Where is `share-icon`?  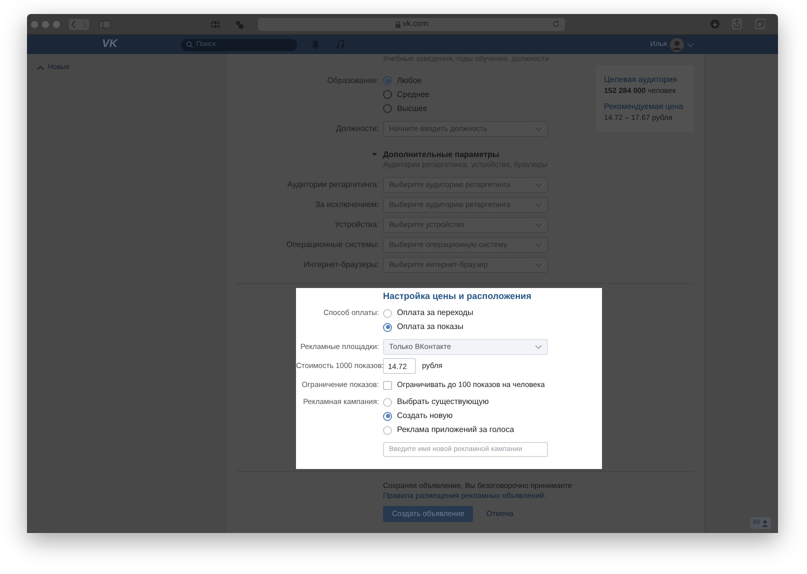
share-icon is located at coordinates (737, 24).